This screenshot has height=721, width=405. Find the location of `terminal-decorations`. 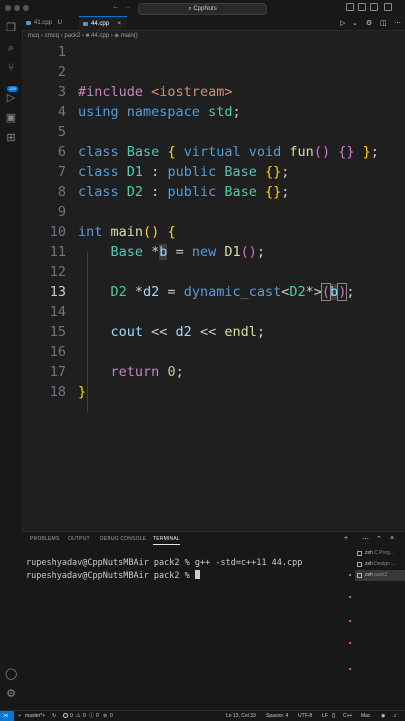

terminal-decorations is located at coordinates (350, 623).